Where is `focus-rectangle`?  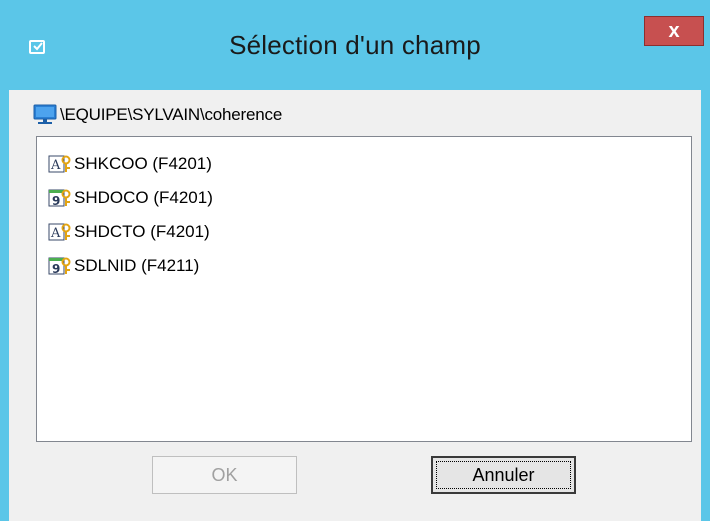 focus-rectangle is located at coordinates (503, 475).